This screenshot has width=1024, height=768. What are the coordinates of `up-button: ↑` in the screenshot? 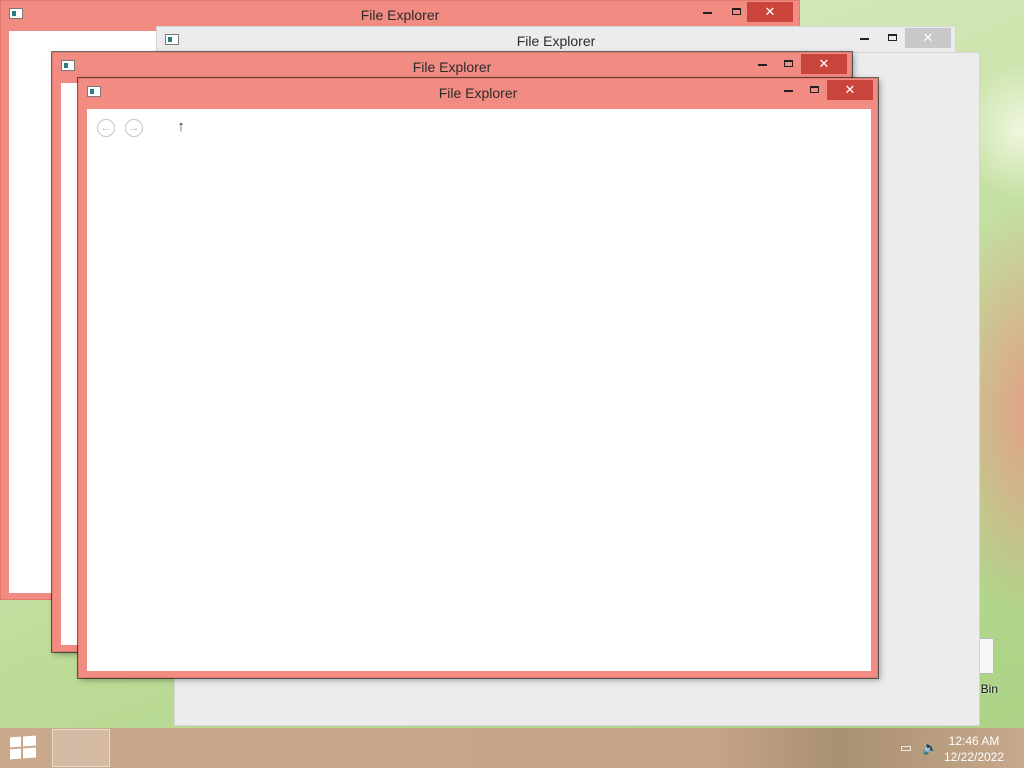 It's located at (181, 127).